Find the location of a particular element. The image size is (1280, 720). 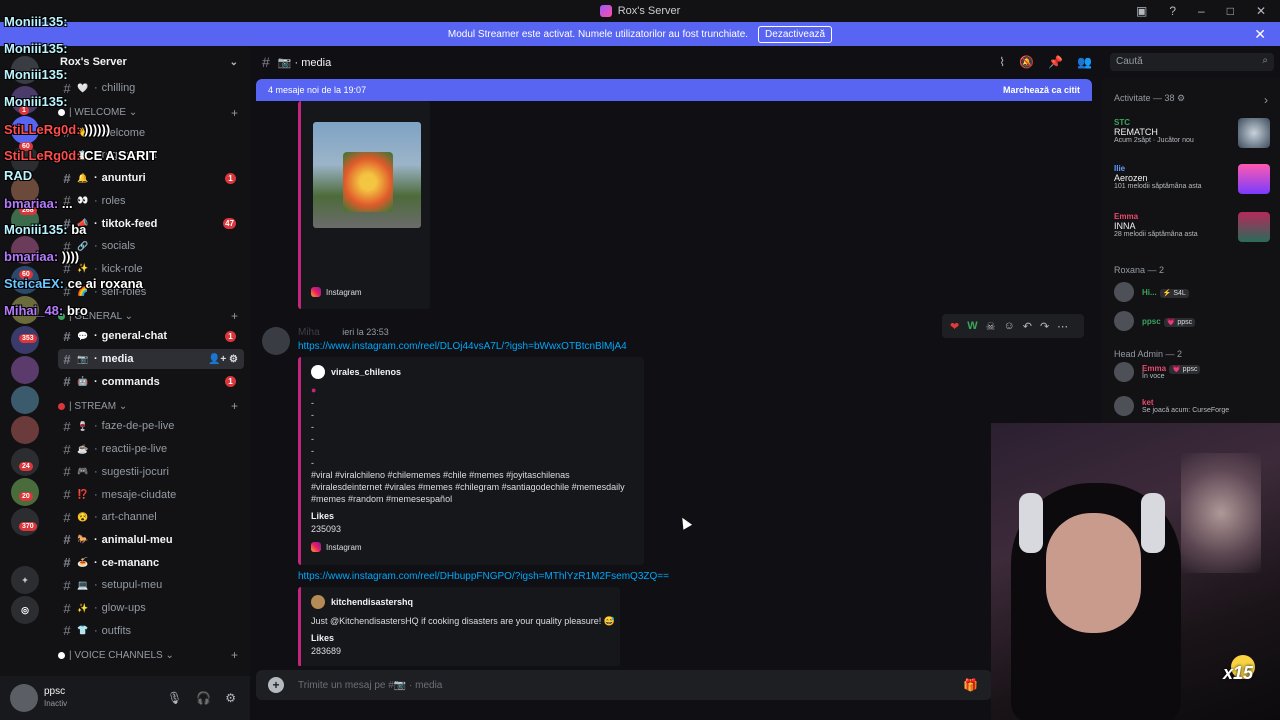

video-thumbnail is located at coordinates (367, 175).